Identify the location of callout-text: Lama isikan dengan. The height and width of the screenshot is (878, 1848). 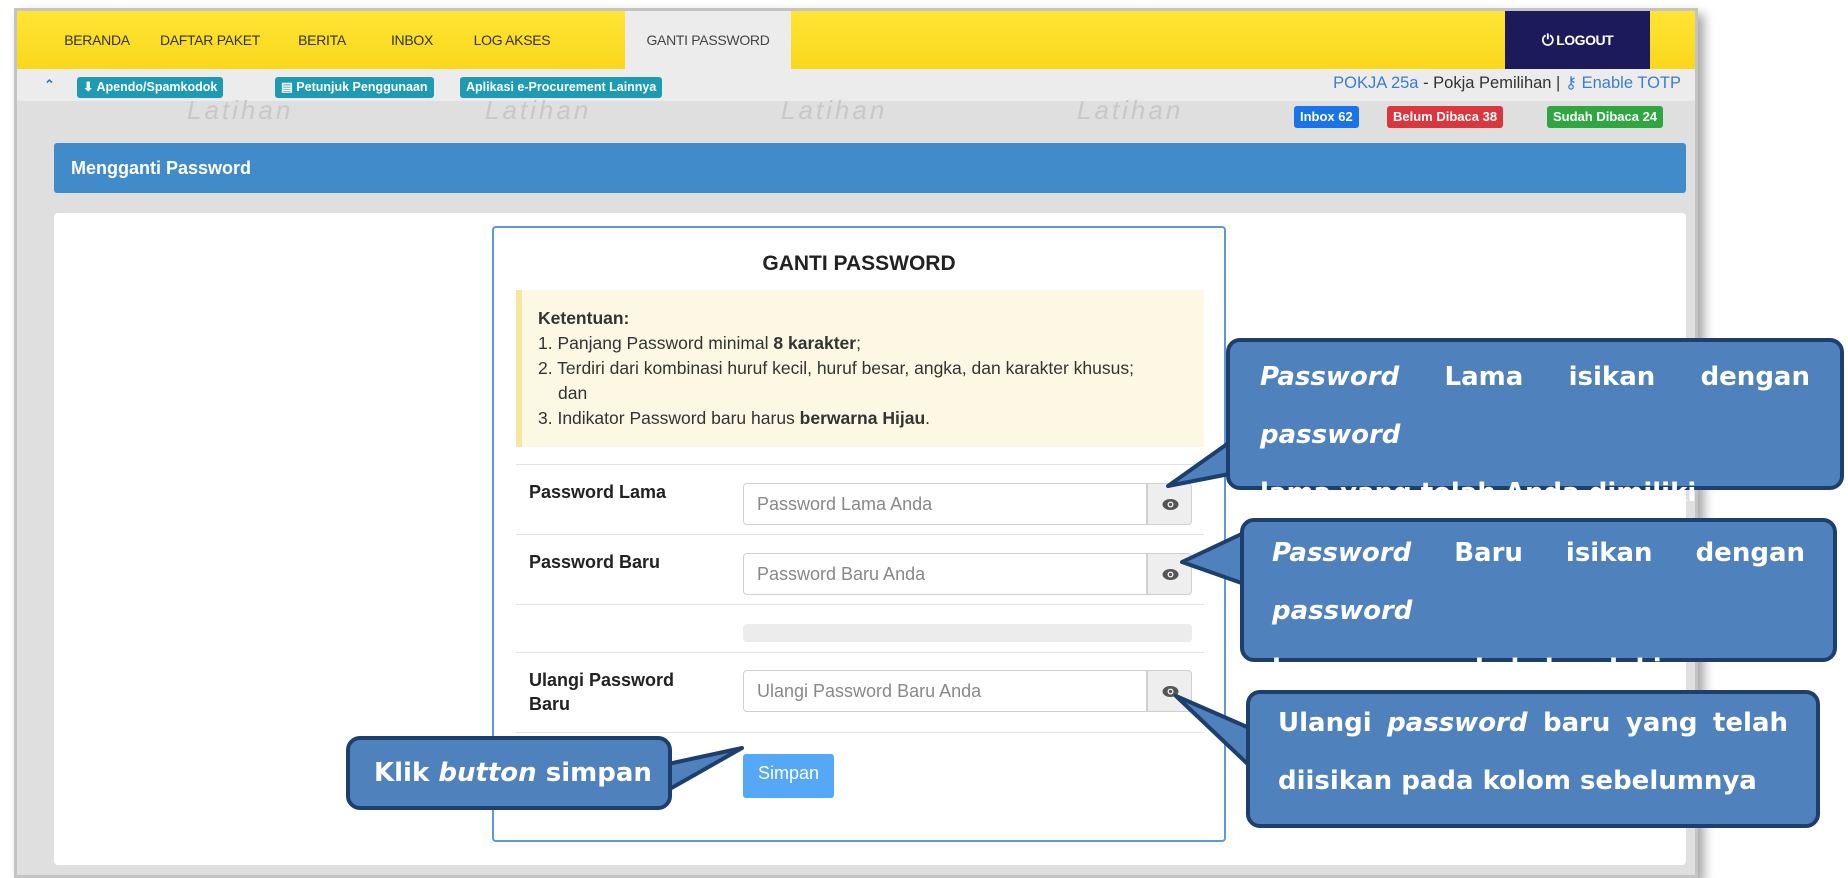
(1604, 377).